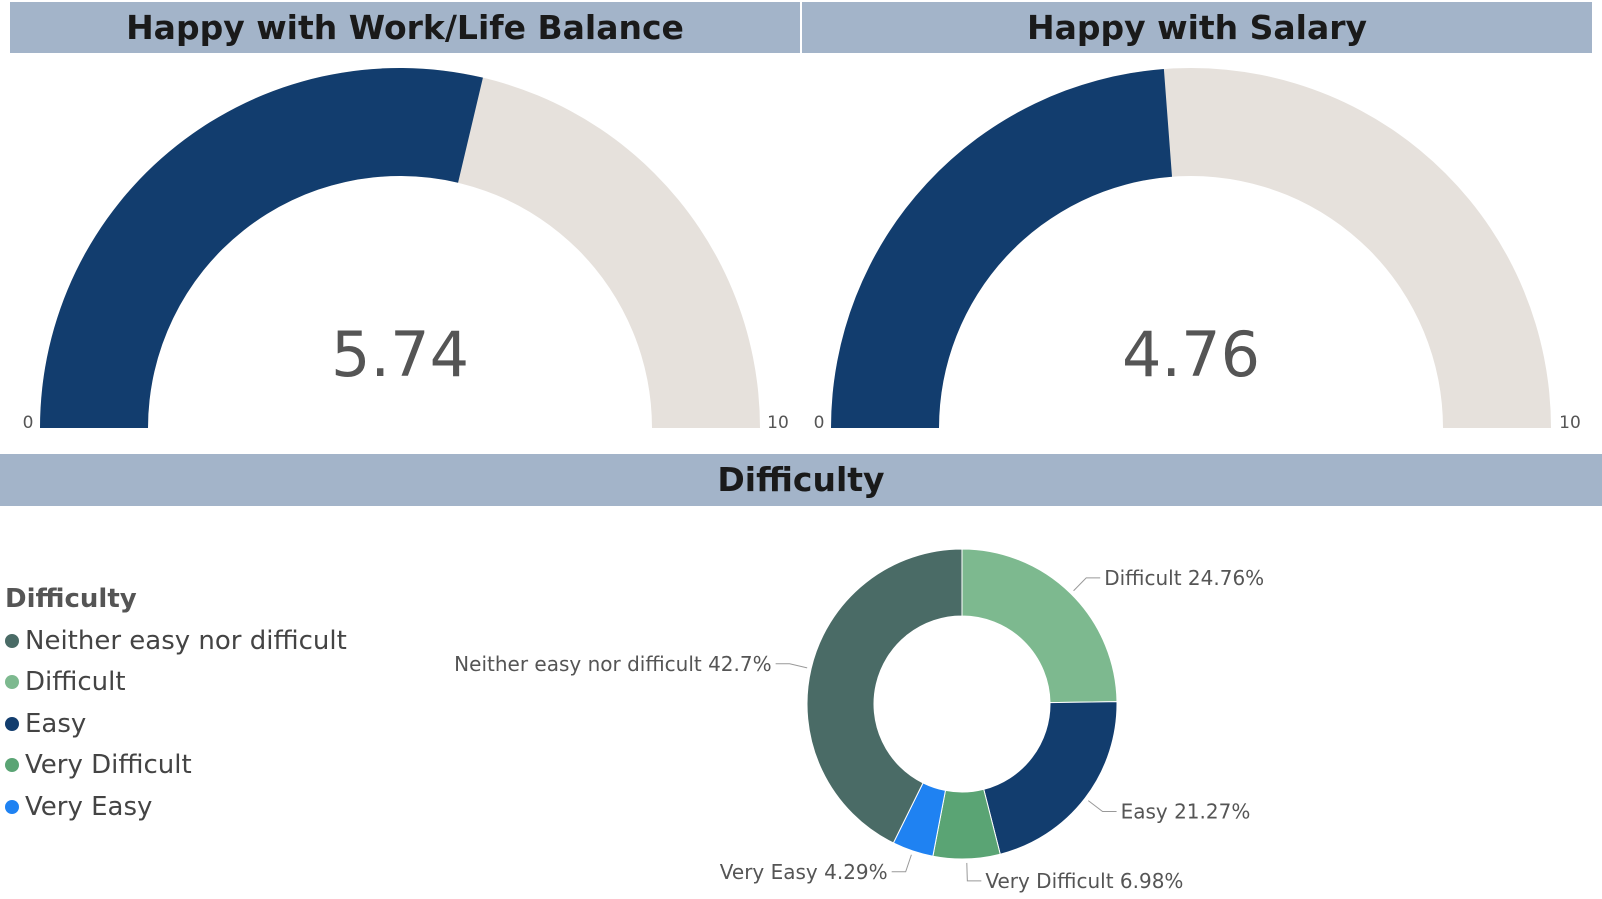  Describe the element at coordinates (176, 724) in the screenshot. I see `legend-item: Easy` at that location.